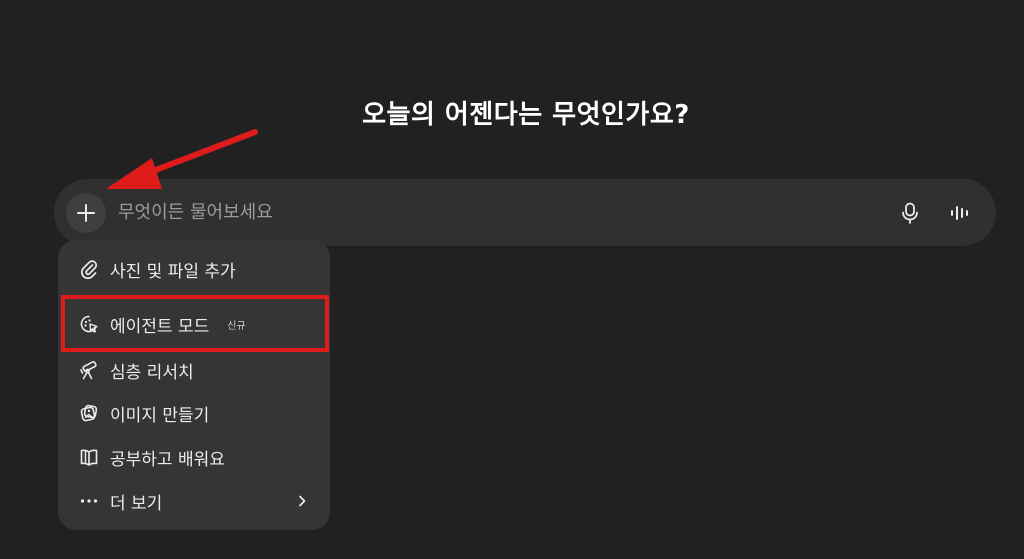  What do you see at coordinates (89, 269) in the screenshot?
I see `paperclip-icon` at bounding box center [89, 269].